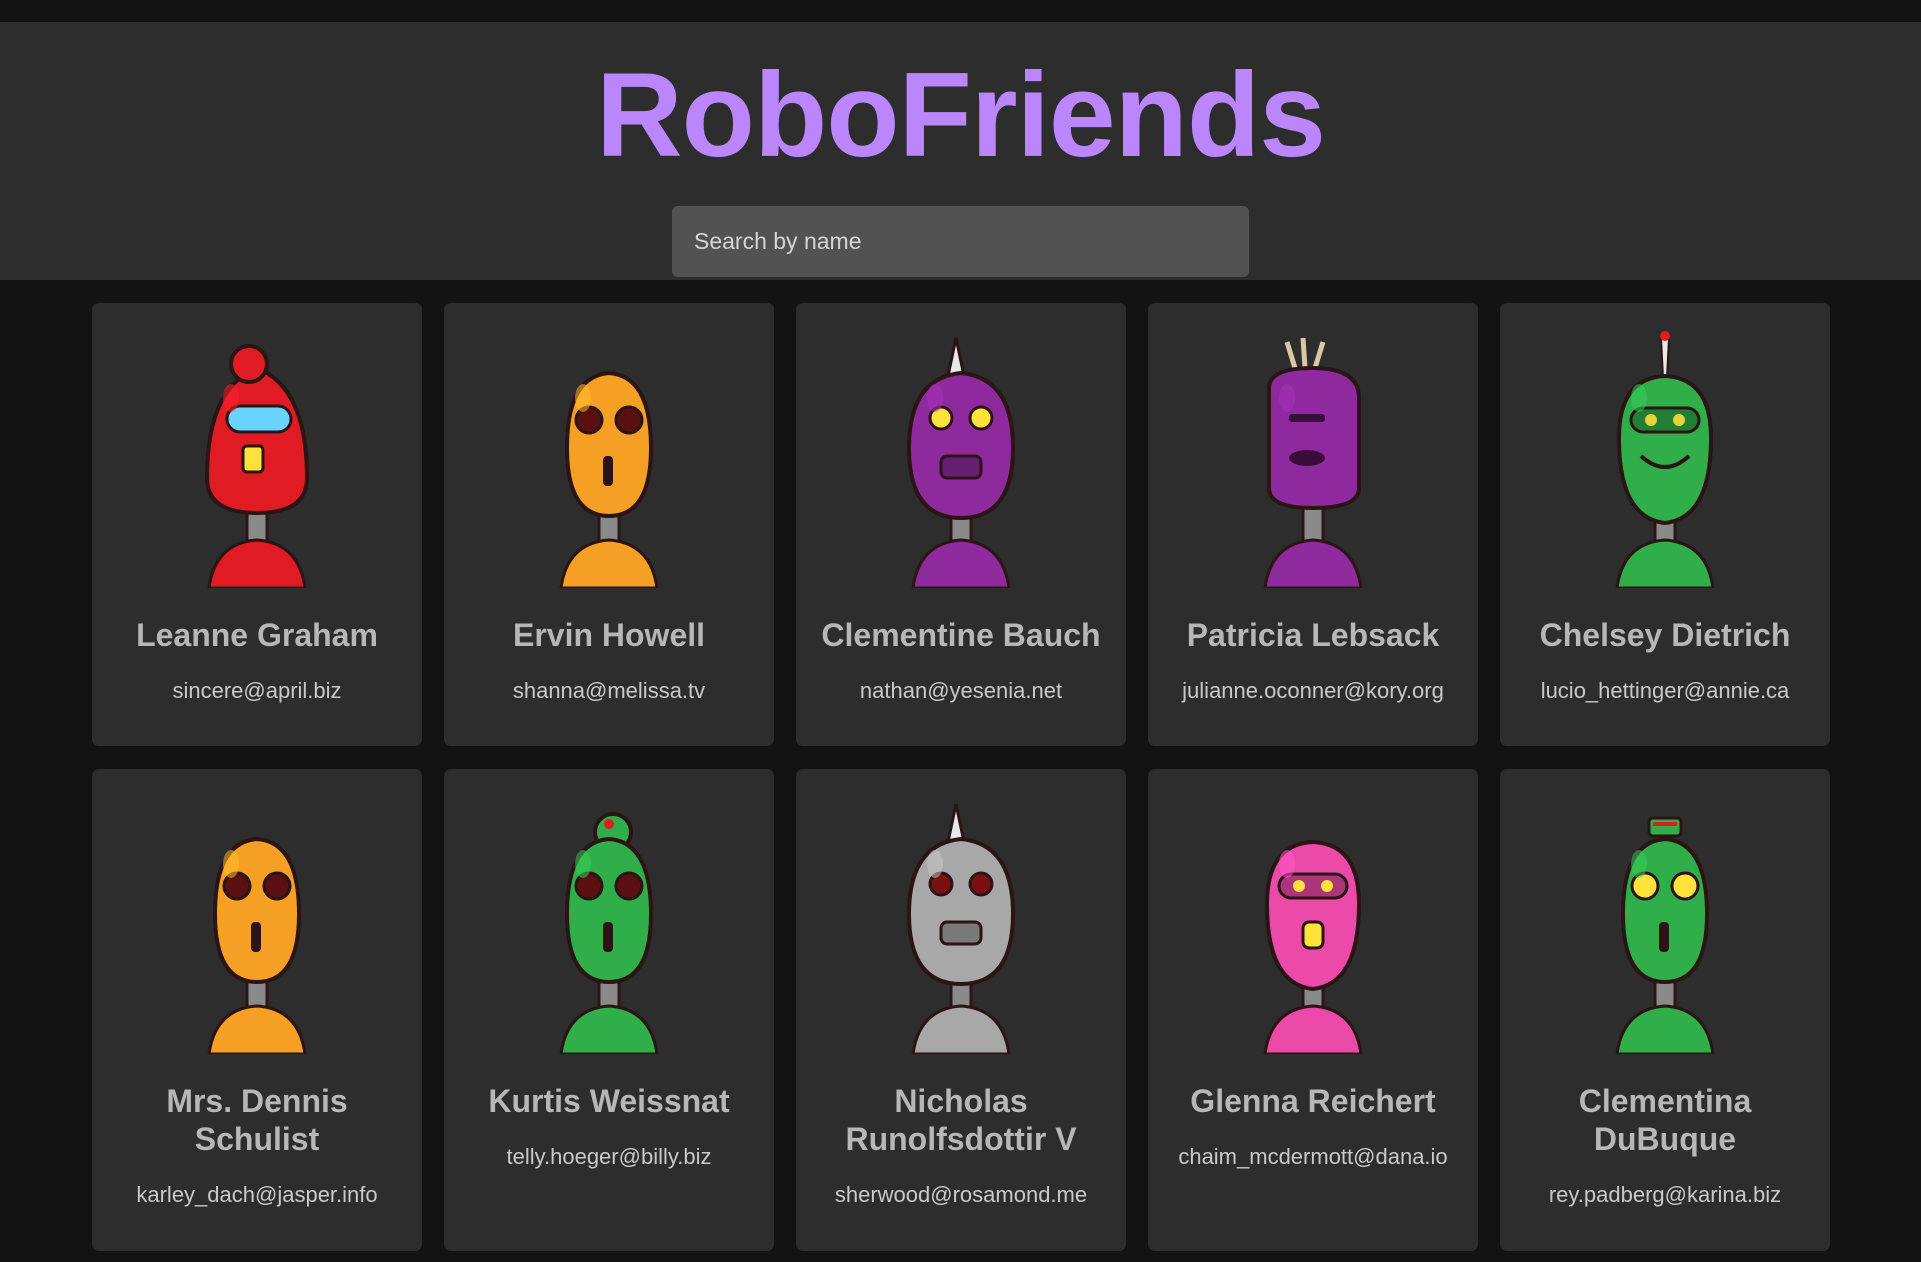  What do you see at coordinates (257, 635) in the screenshot?
I see `robot-name: Leanne Graham` at bounding box center [257, 635].